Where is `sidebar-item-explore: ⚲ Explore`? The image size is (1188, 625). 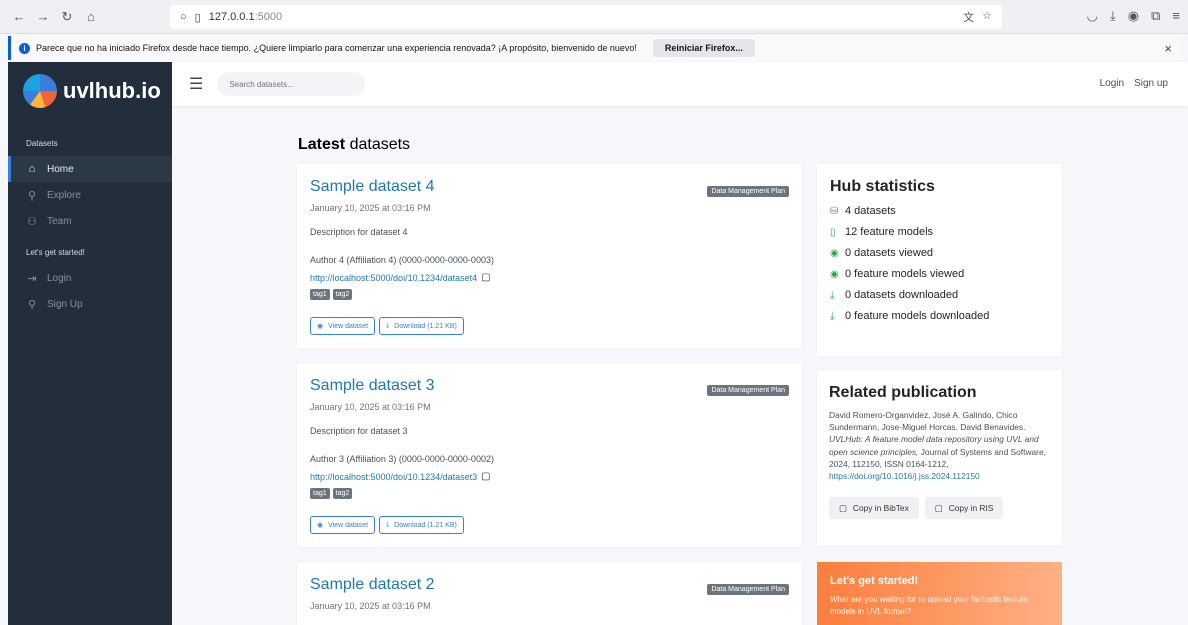
sidebar-item-explore: ⚲ Explore is located at coordinates (90, 195).